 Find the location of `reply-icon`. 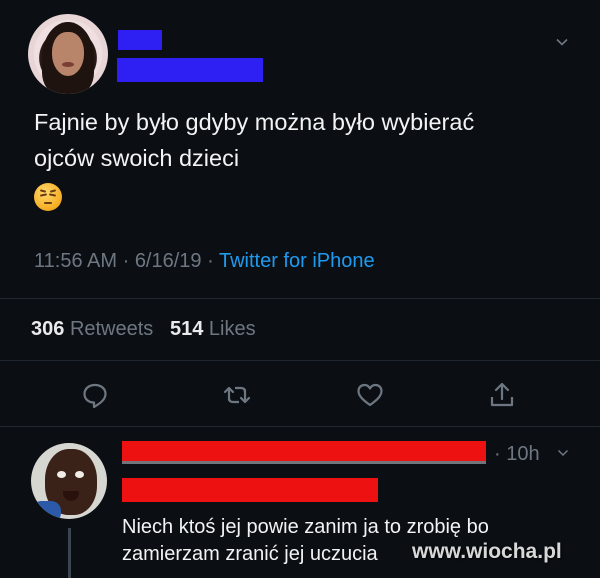

reply-icon is located at coordinates (95, 396).